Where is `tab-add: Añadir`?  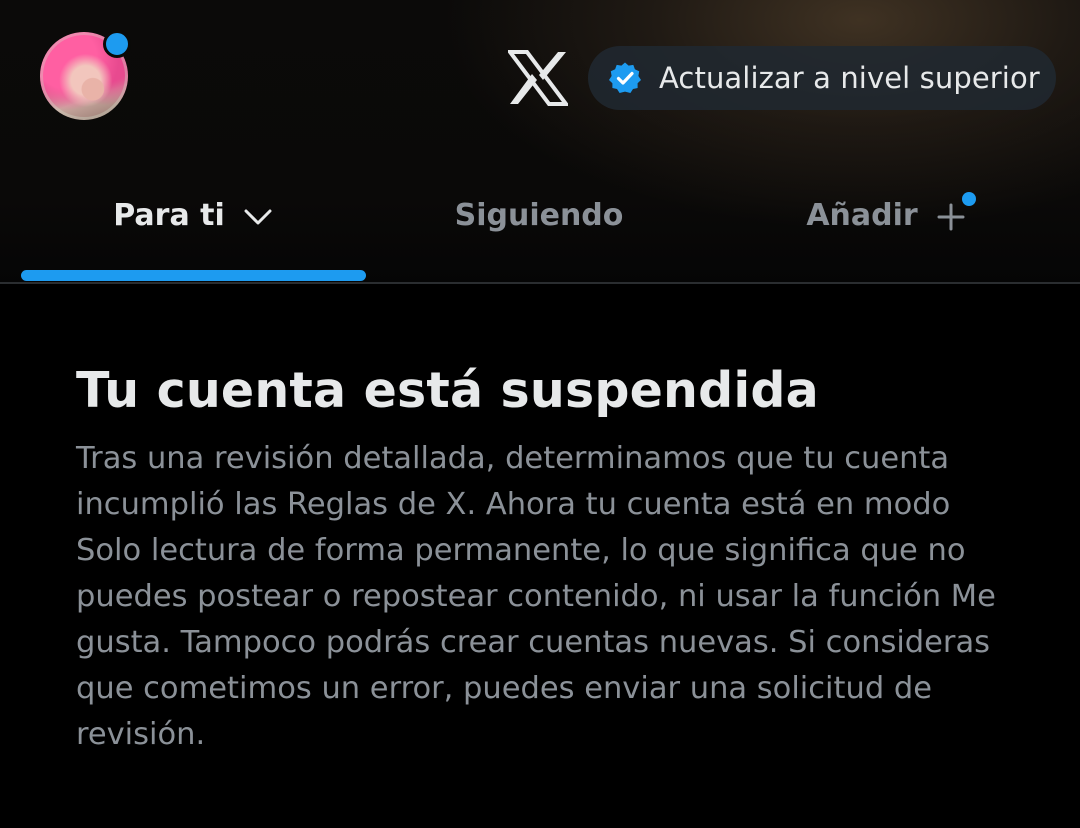 tab-add: Añadir is located at coordinates (886, 232).